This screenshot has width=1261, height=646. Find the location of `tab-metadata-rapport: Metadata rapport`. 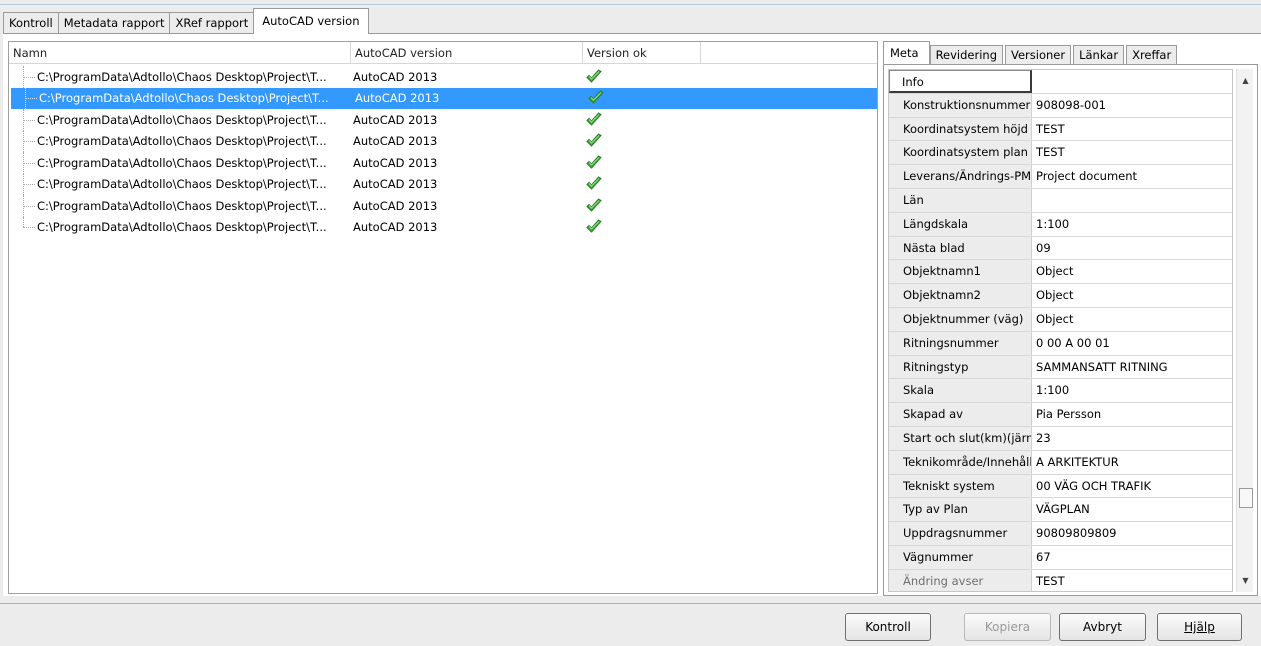

tab-metadata-rapport: Metadata rapport is located at coordinates (114, 23).